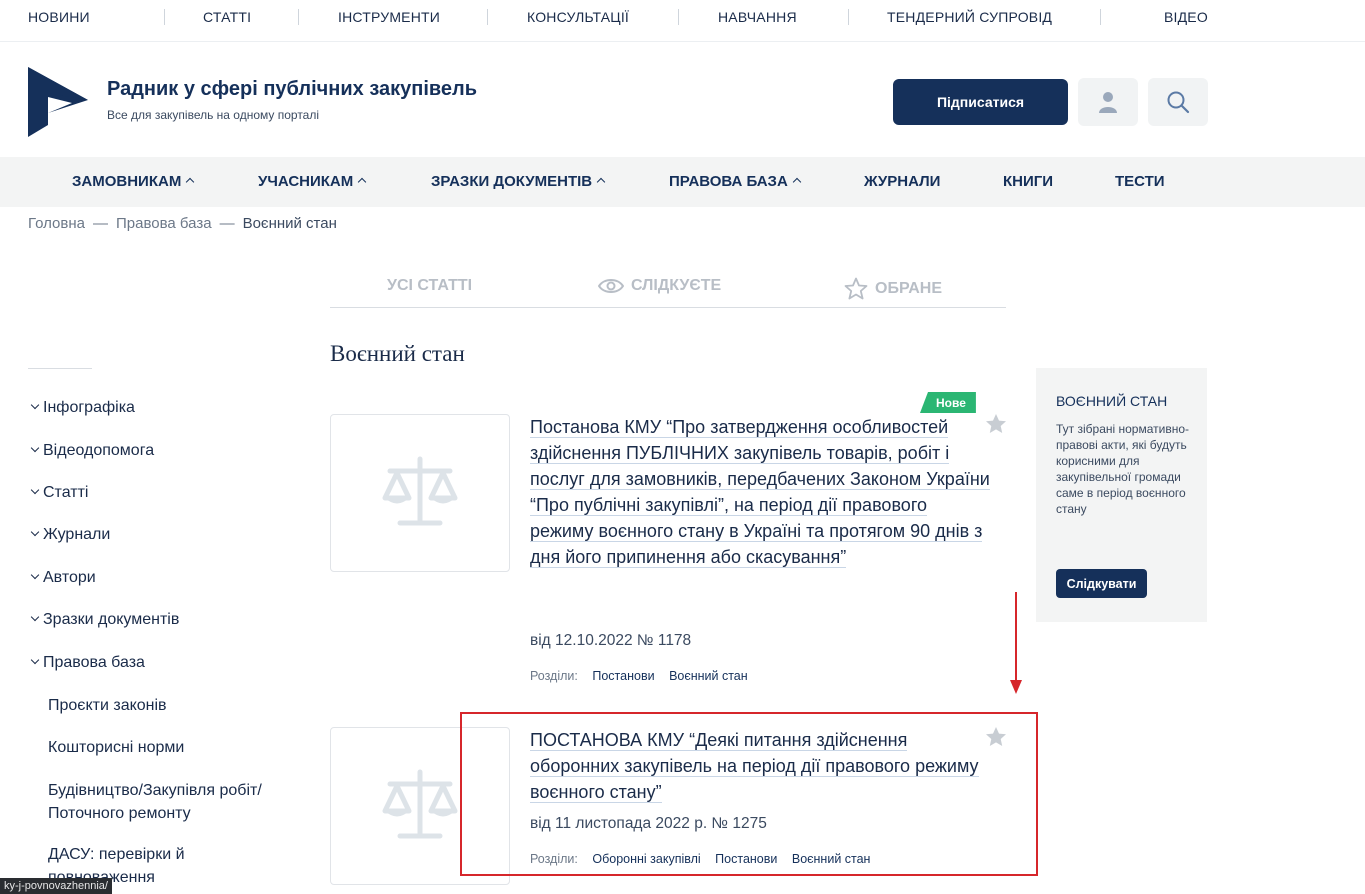 The image size is (1365, 894). Describe the element at coordinates (1186, 17) in the screenshot. I see `top-nav-video: ВІДЕО` at that location.